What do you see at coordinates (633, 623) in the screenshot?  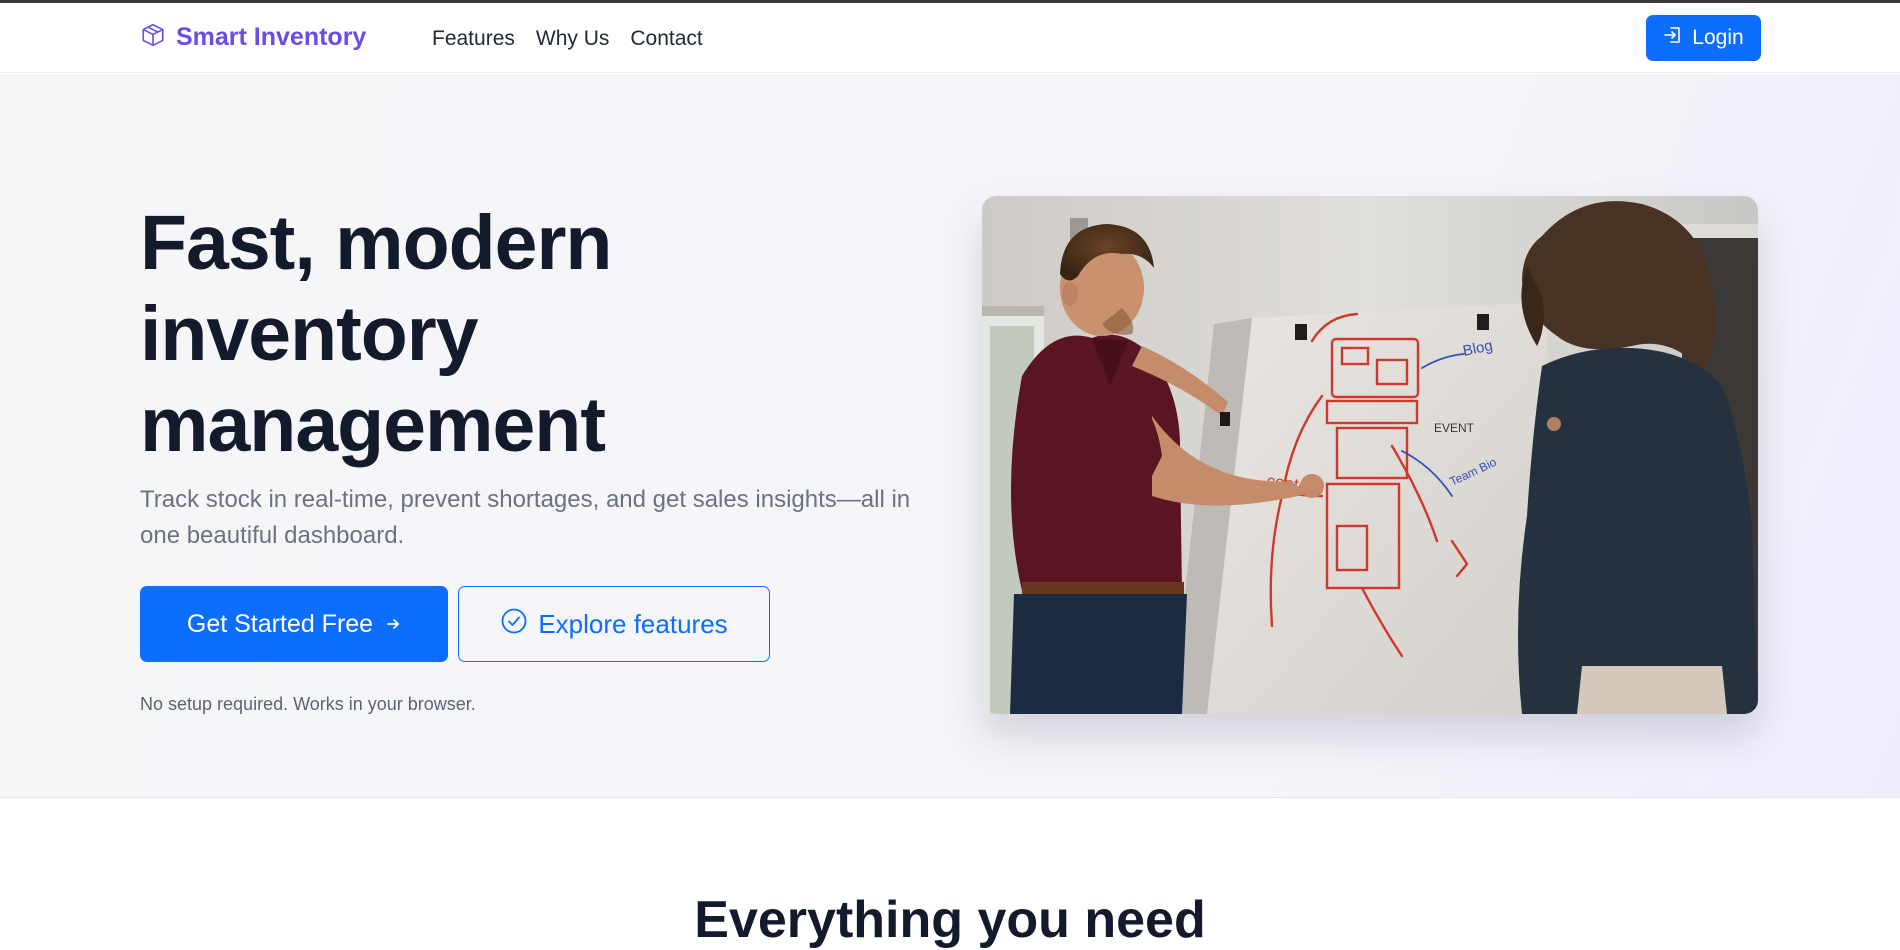 I see `explore-features-label: Explore features` at bounding box center [633, 623].